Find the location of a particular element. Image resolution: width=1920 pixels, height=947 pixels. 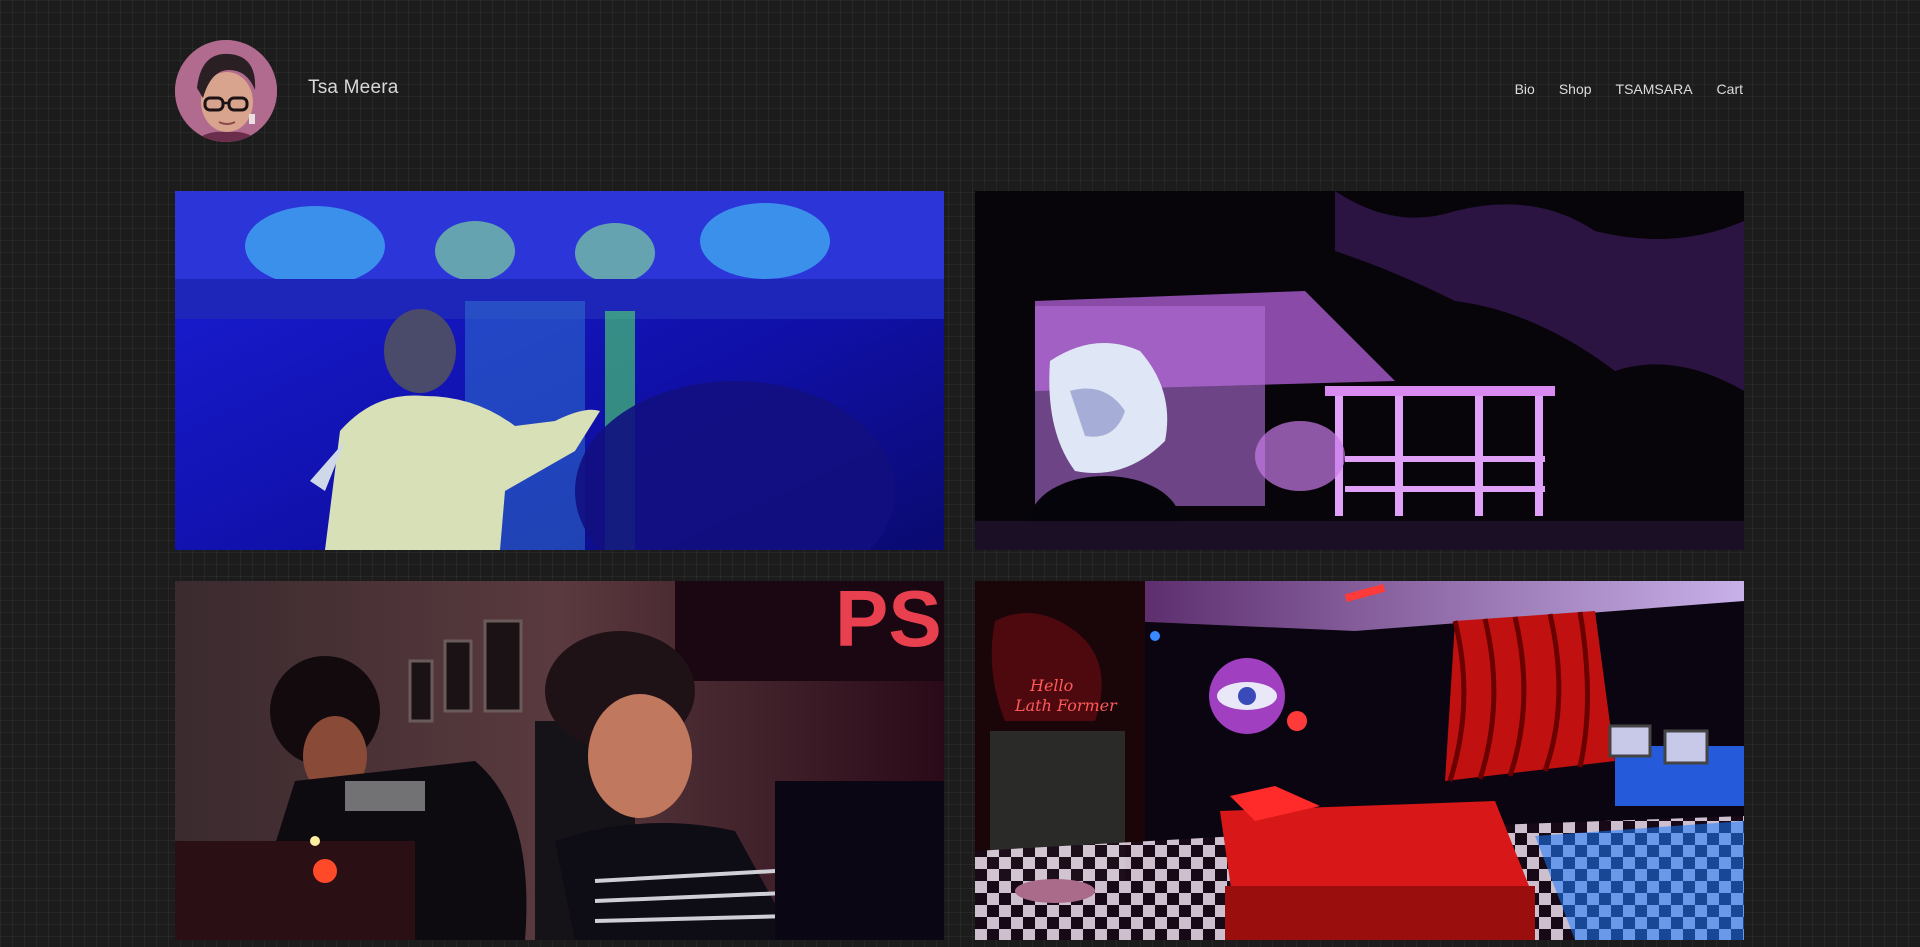

nav-link-shop: Shop is located at coordinates (1575, 89).